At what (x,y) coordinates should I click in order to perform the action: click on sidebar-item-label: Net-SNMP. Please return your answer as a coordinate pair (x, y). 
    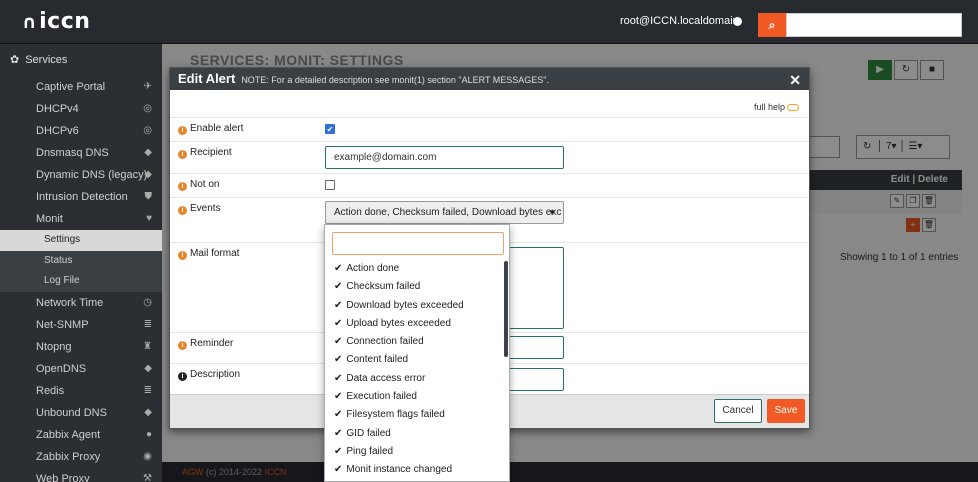
    Looking at the image, I should click on (62, 324).